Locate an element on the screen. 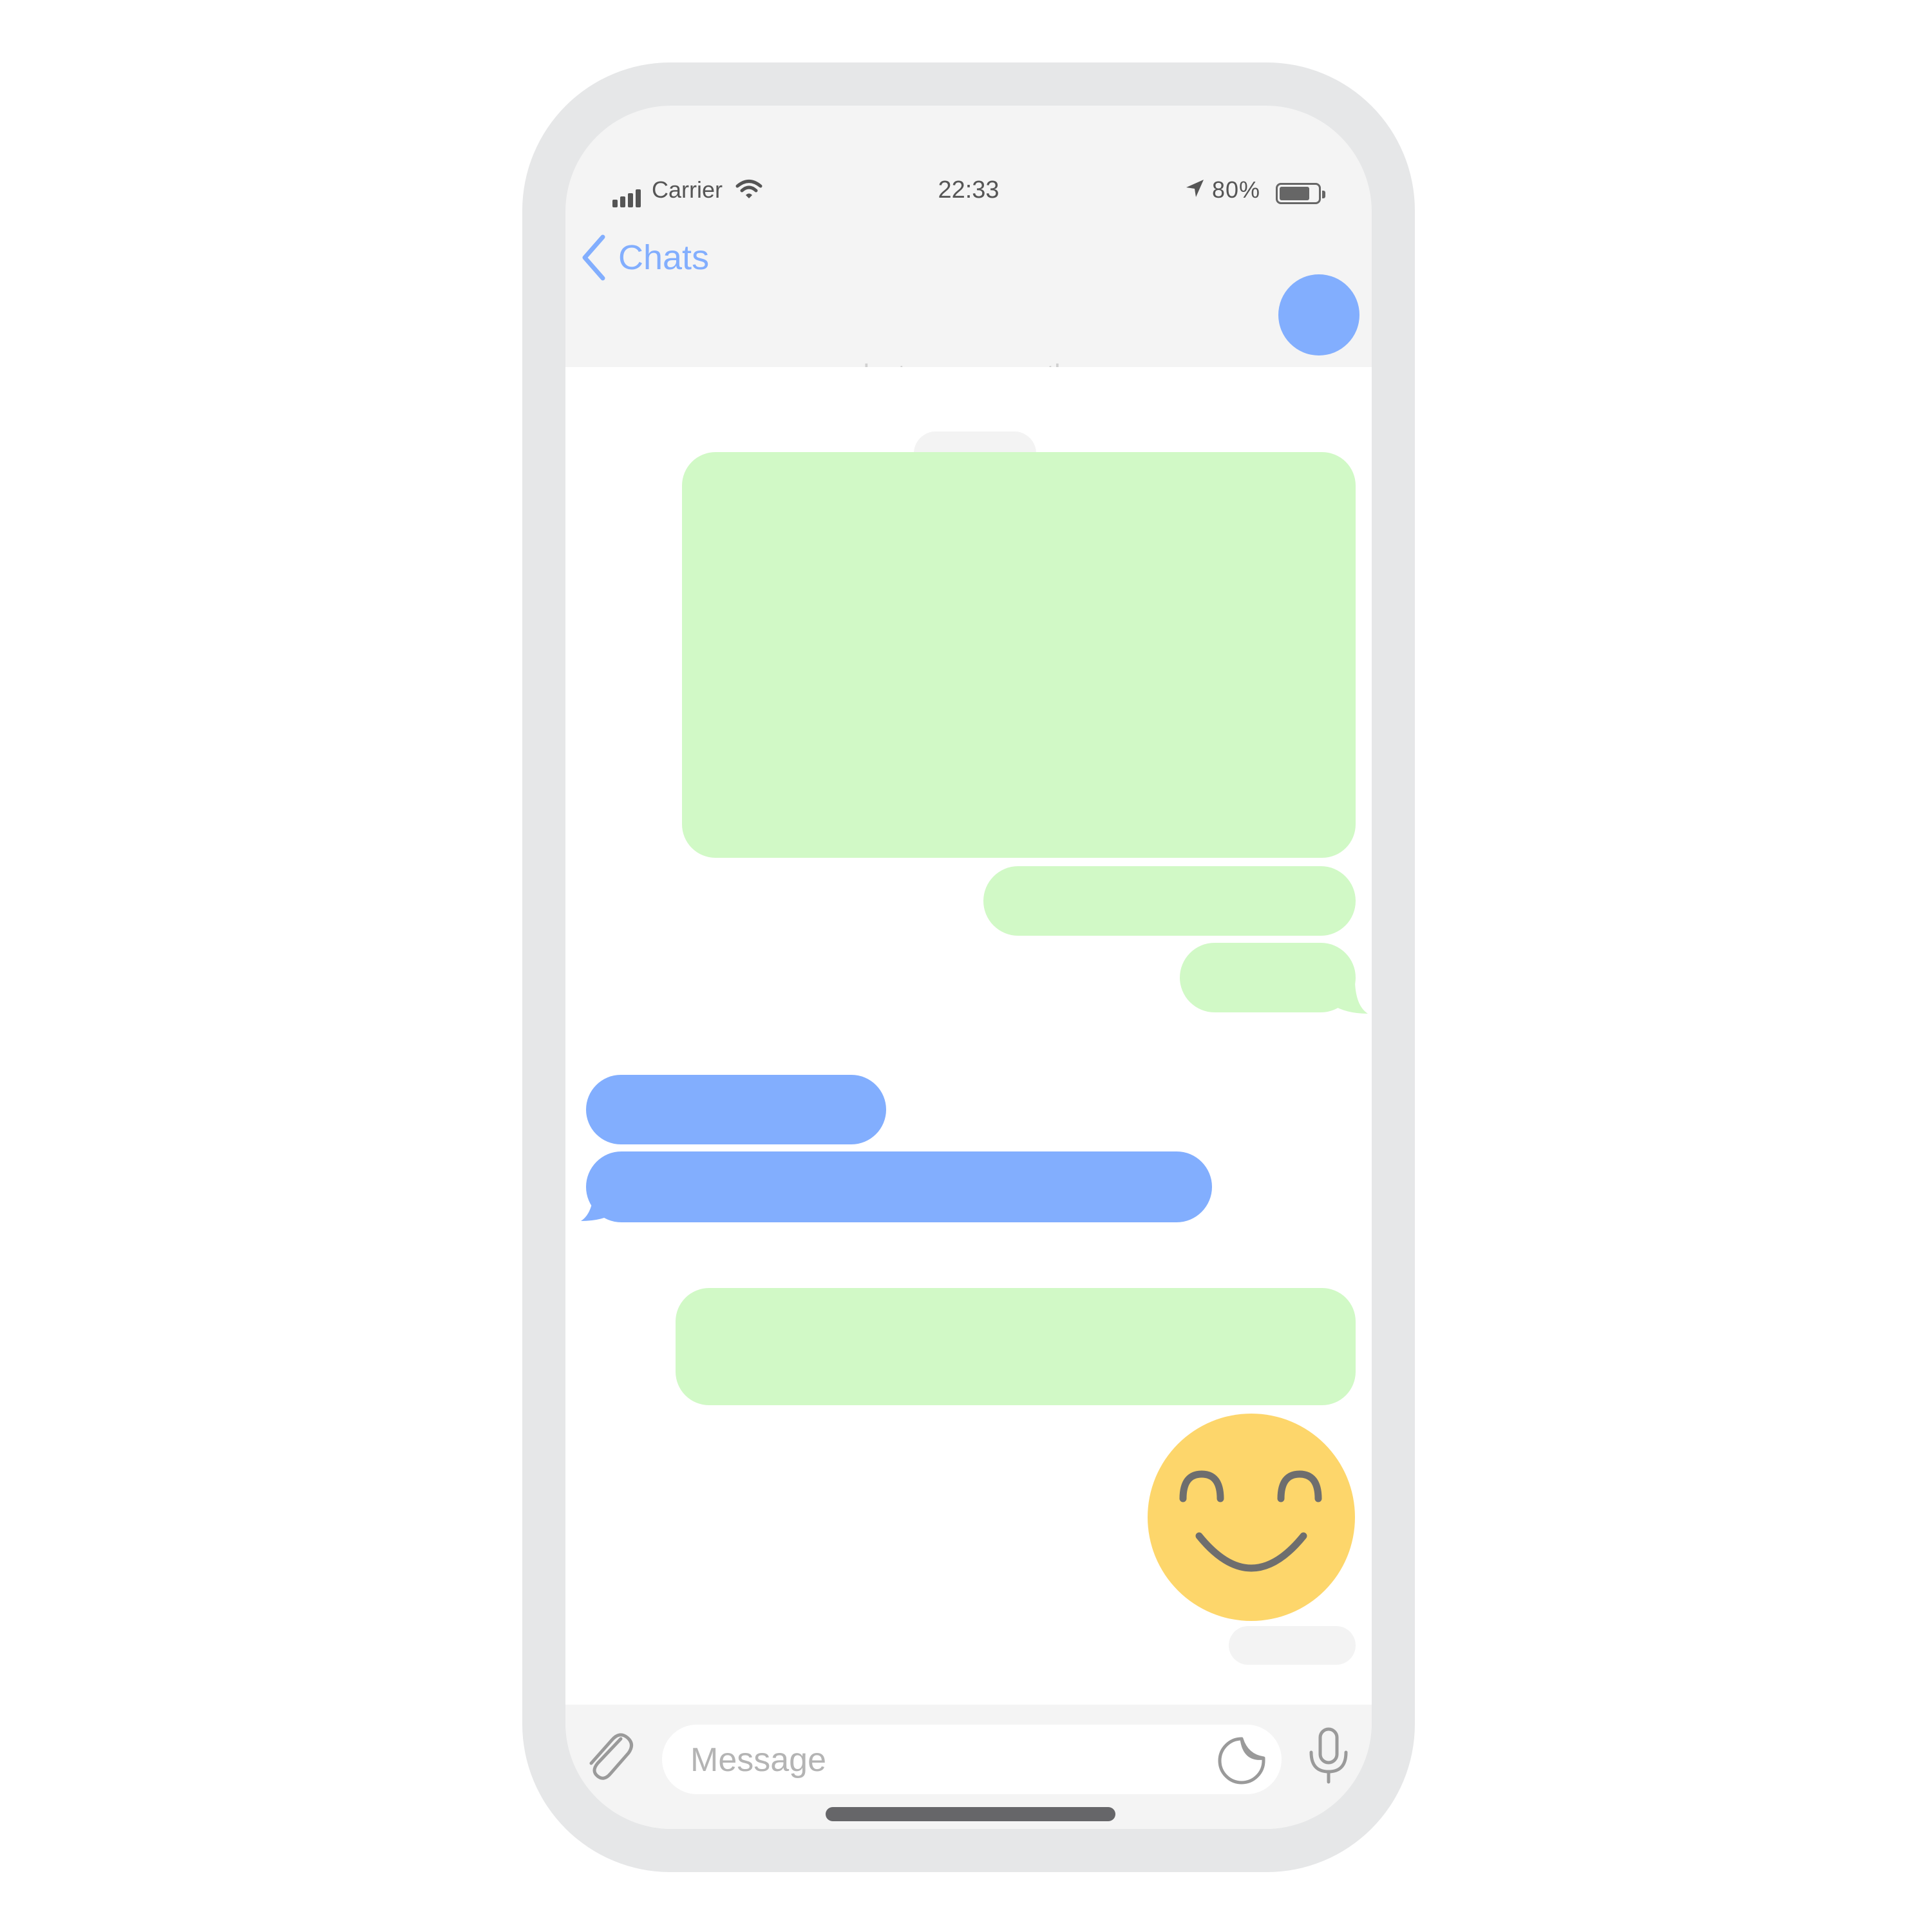 The image size is (1932, 1932). back-label: Chats is located at coordinates (664, 257).